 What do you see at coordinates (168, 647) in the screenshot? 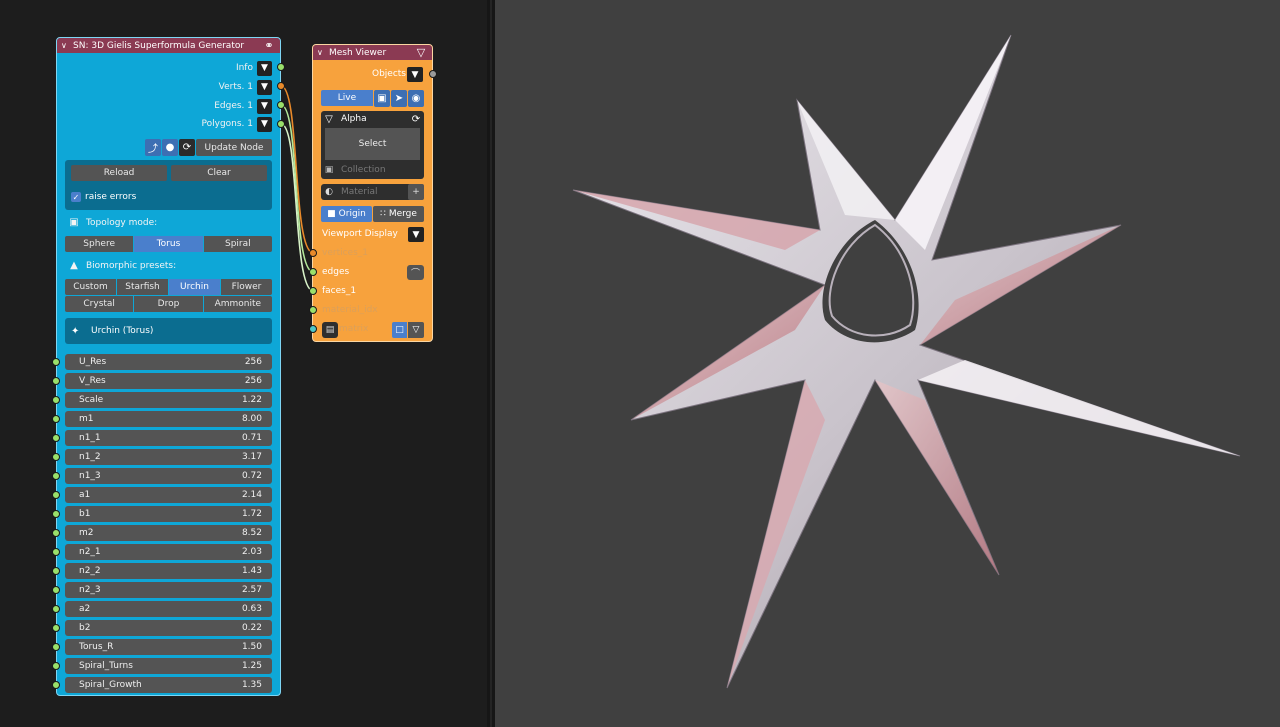
I see `param-field-torus_r: Torus_R 1.50` at bounding box center [168, 647].